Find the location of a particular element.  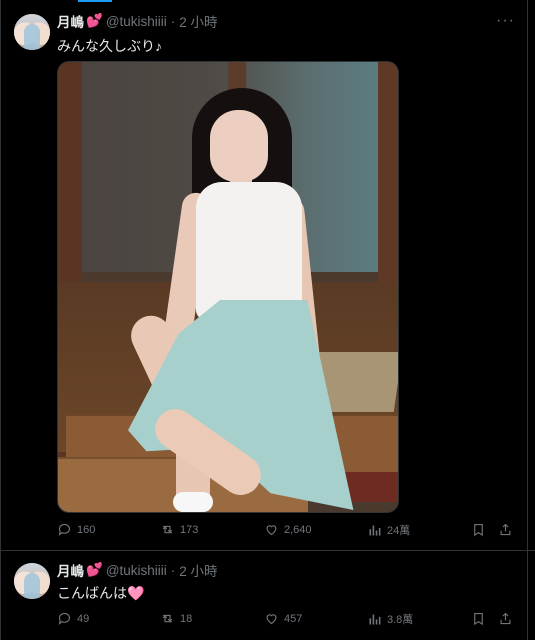

action-bar: 49 18 457 3.8萬 is located at coordinates (289, 621).